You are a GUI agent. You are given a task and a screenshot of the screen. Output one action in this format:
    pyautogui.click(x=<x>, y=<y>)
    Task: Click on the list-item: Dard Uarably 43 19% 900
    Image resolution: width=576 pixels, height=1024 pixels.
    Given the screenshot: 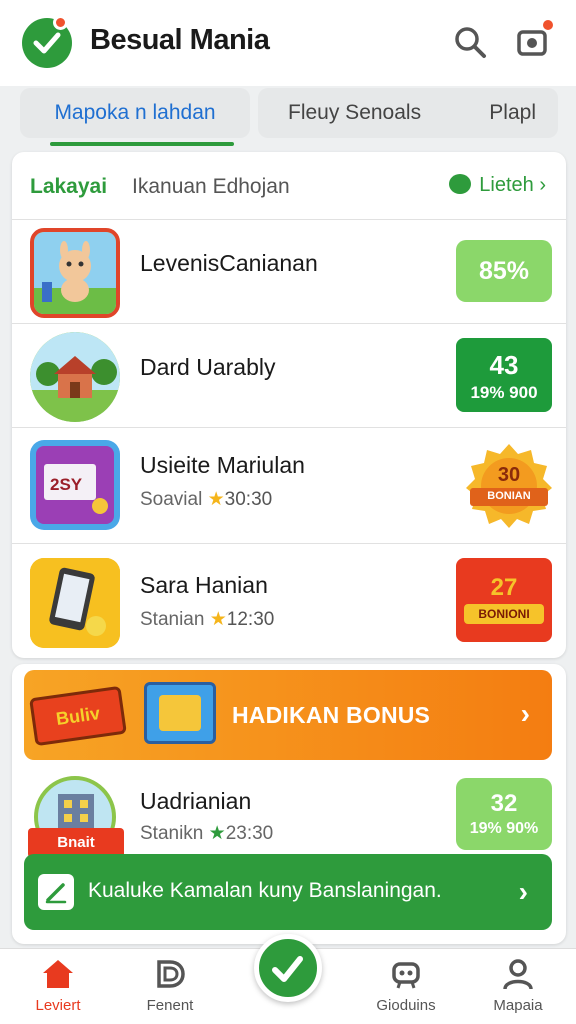 What is the action you would take?
    pyautogui.click(x=289, y=376)
    